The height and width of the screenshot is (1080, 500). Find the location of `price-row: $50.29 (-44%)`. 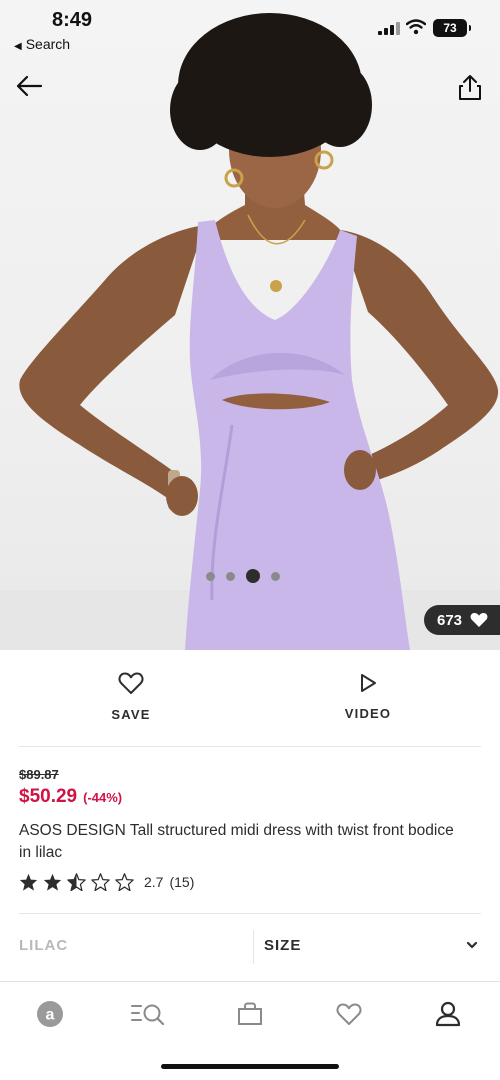

price-row: $50.29 (-44%) is located at coordinates (70, 797).